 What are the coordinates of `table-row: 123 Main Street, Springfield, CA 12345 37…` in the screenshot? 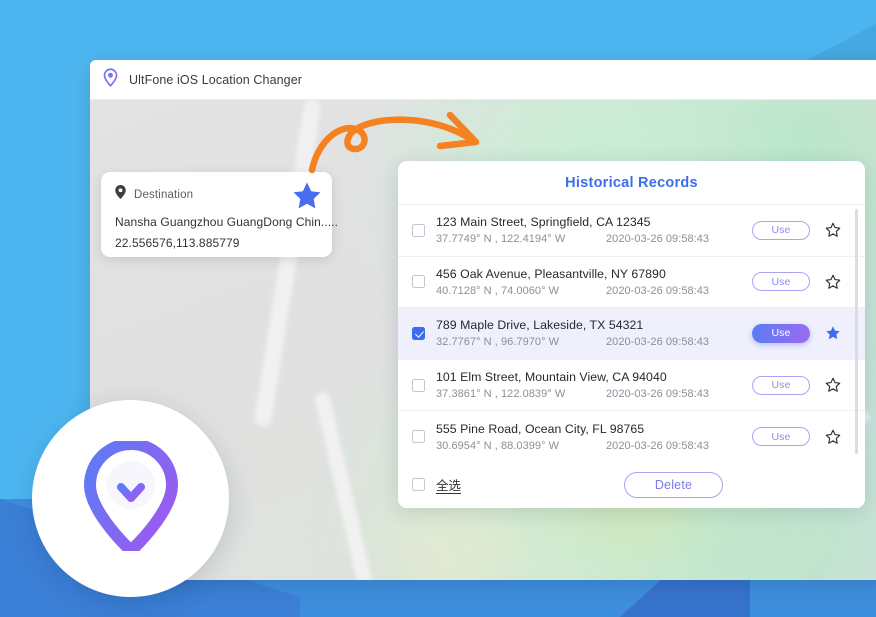 It's located at (631, 231).